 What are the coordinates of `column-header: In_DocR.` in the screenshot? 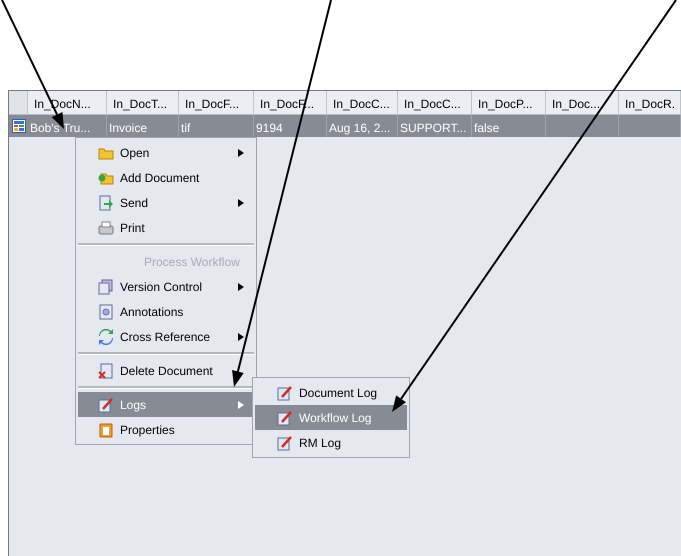 It's located at (650, 102).